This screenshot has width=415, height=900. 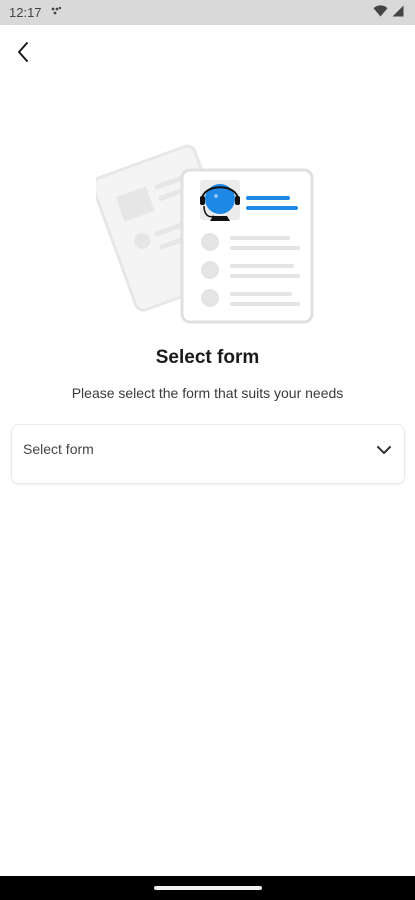 I want to click on status-bar: 12:17, so click(x=207, y=12).